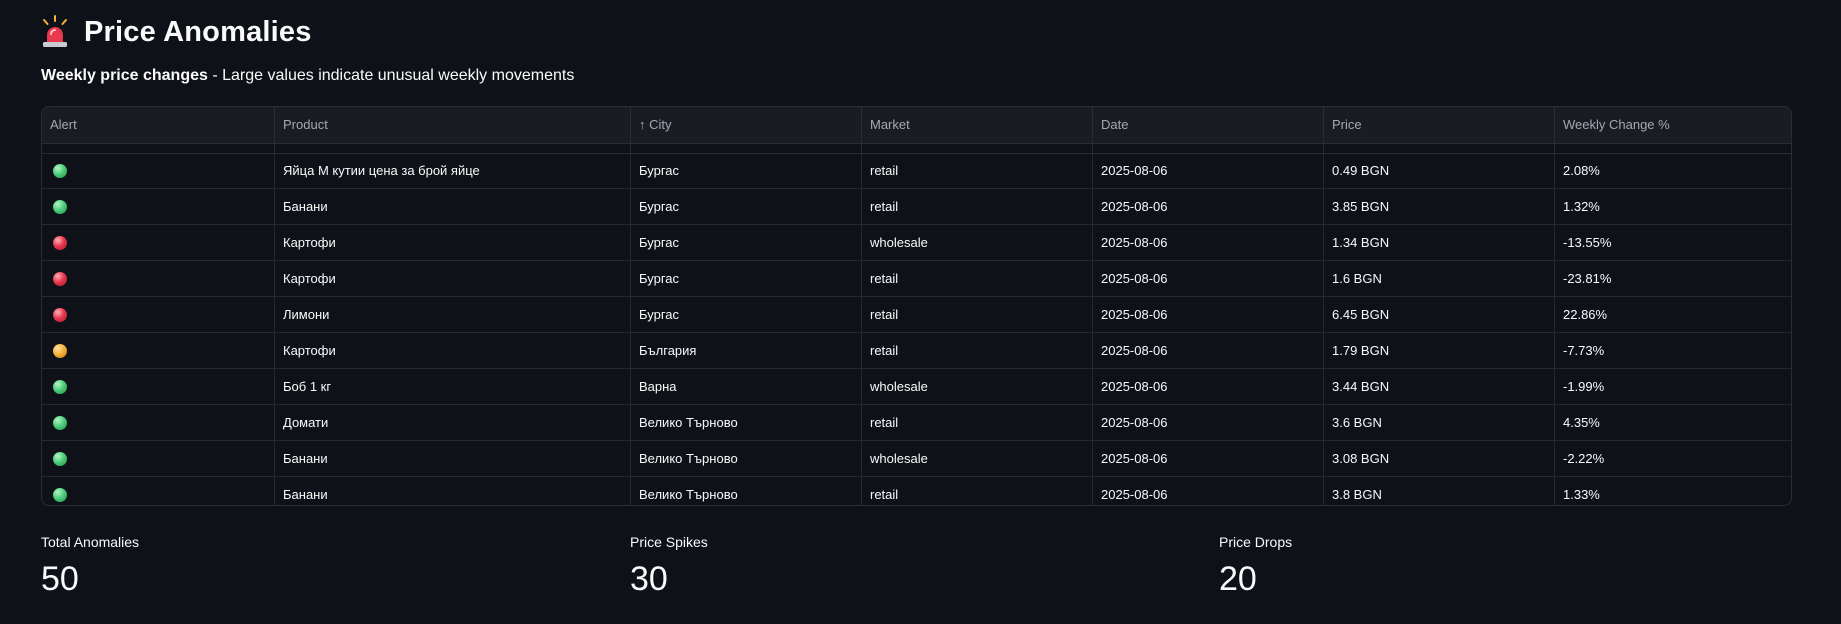 The image size is (1841, 624). What do you see at coordinates (60, 350) in the screenshot?
I see `orange-circle-icon` at bounding box center [60, 350].